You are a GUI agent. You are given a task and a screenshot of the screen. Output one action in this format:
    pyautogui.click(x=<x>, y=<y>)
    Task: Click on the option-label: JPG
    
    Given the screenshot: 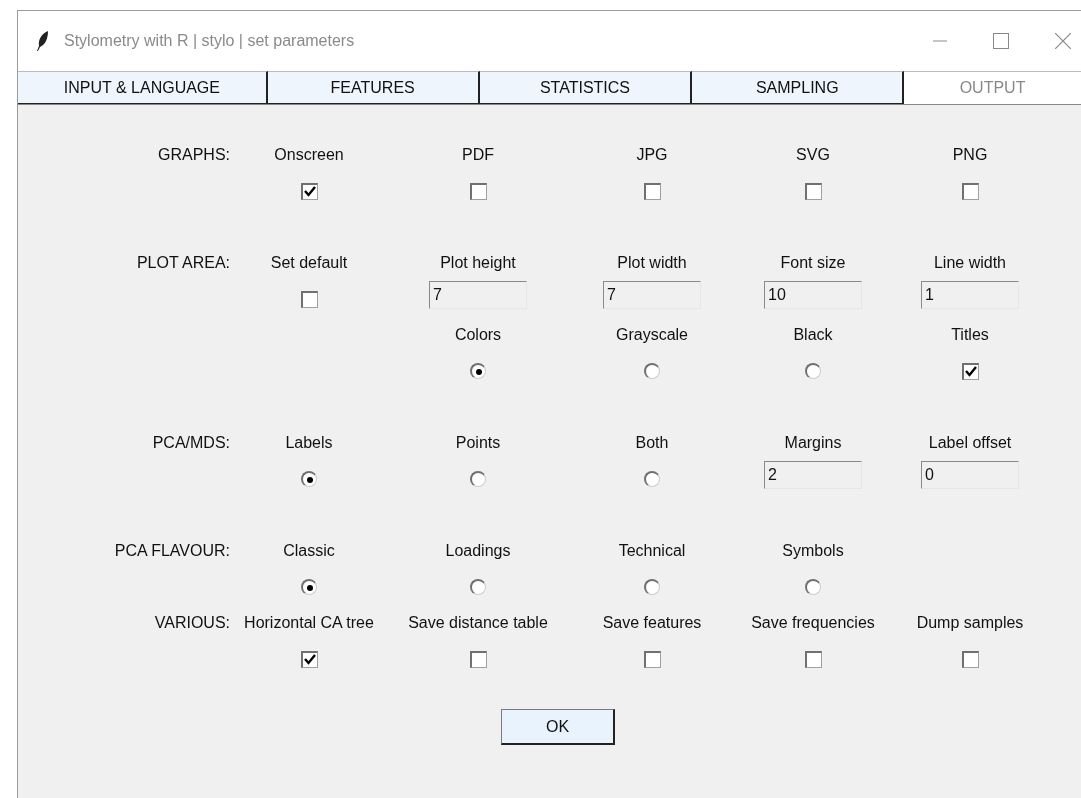 What is the action you would take?
    pyautogui.click(x=652, y=155)
    